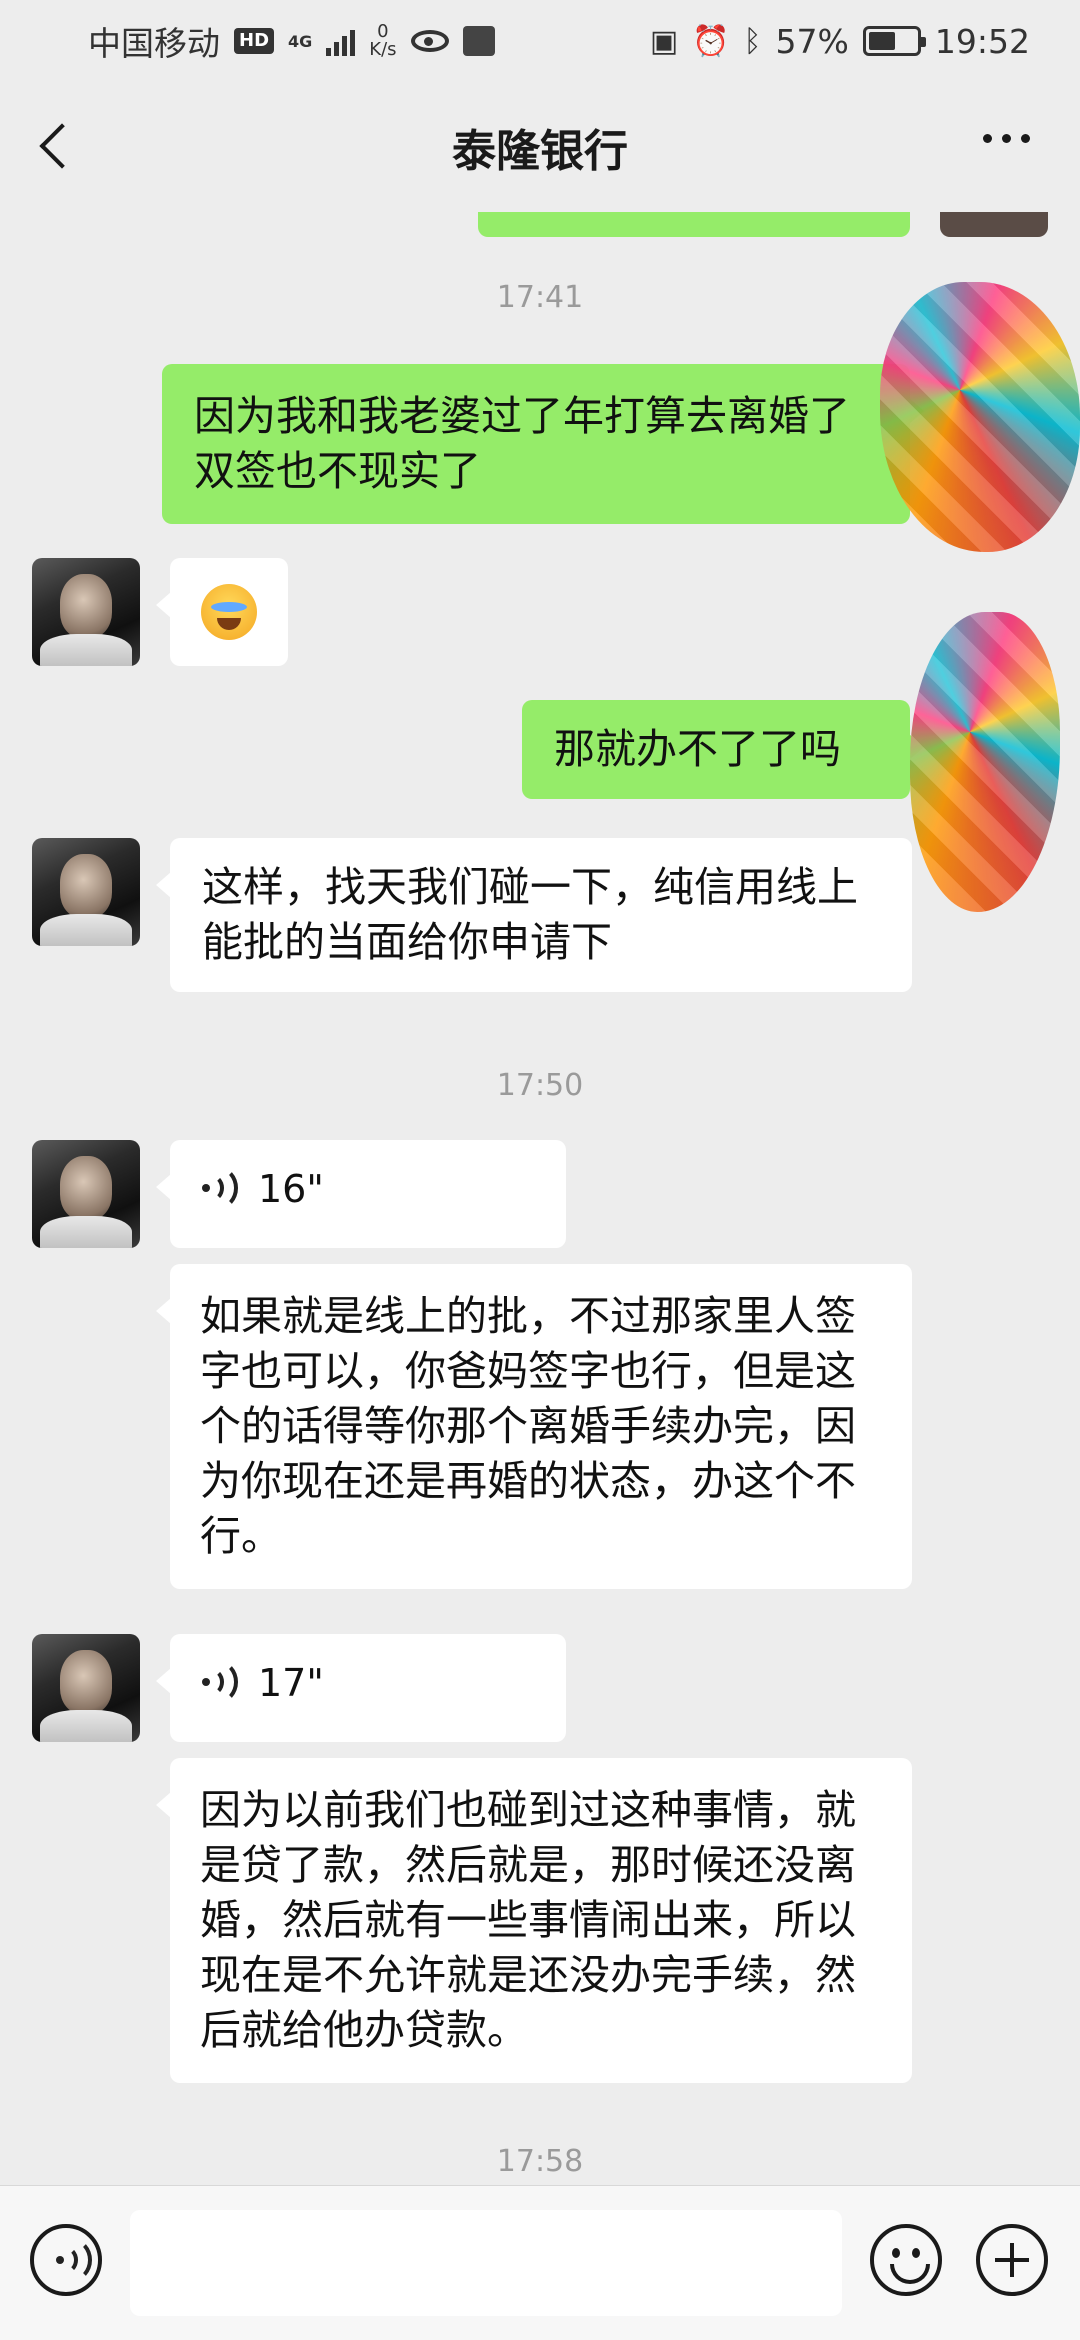 The image size is (1080, 2340). Describe the element at coordinates (697, 749) in the screenshot. I see `message-text: 那就办不了了吗` at that location.